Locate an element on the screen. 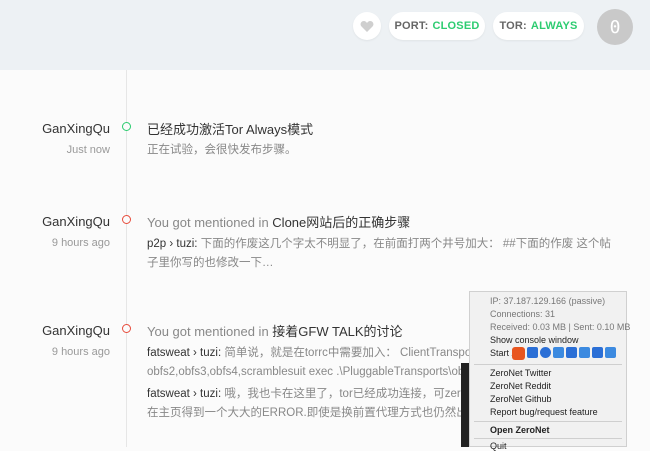  menu-quit: Quit is located at coordinates (498, 446).